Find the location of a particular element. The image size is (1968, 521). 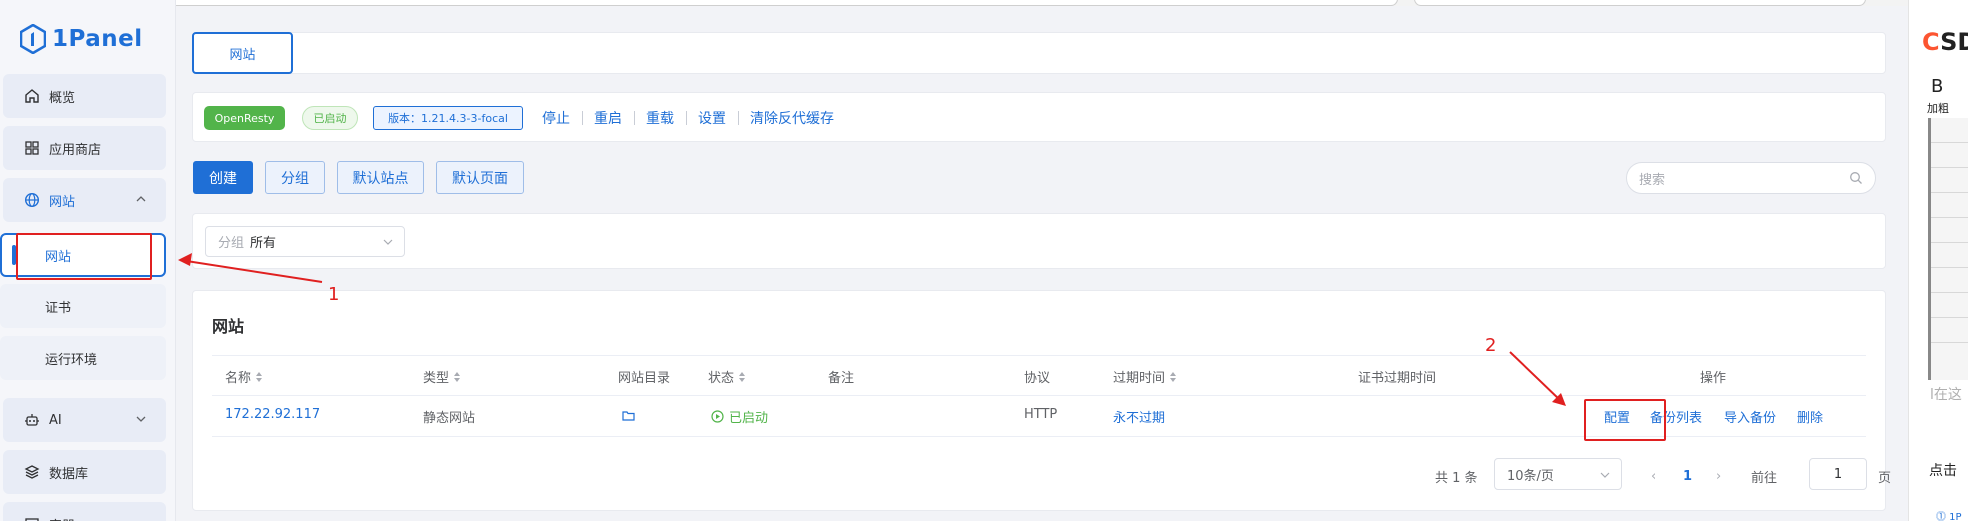

panel-footer-link: ⓵ 1P is located at coordinates (1949, 514).